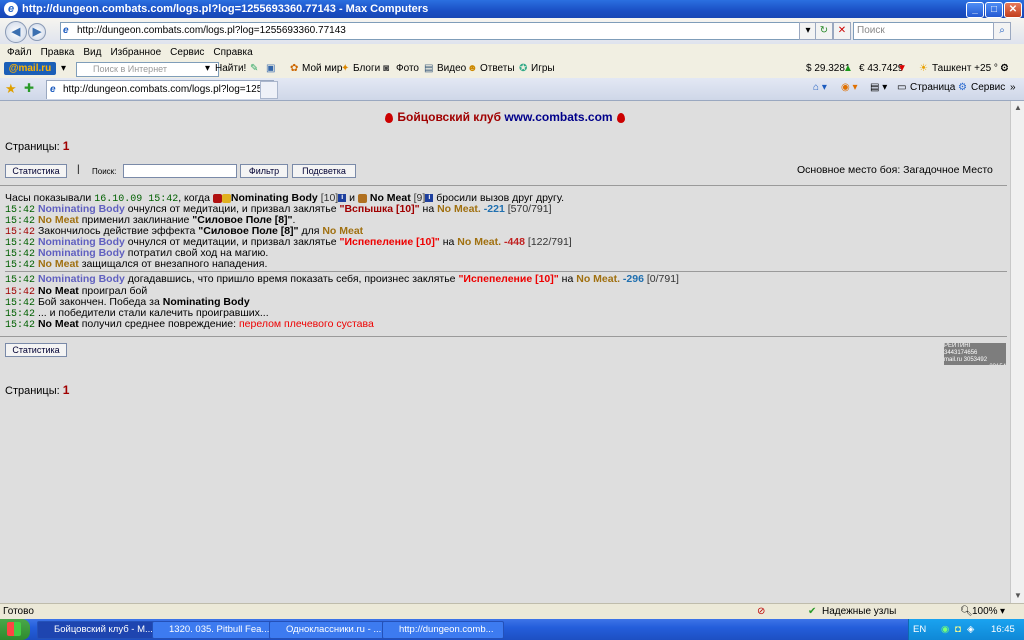 The height and width of the screenshot is (640, 1024). What do you see at coordinates (1018, 107) in the screenshot?
I see `scroll-up-icon: ▲` at bounding box center [1018, 107].